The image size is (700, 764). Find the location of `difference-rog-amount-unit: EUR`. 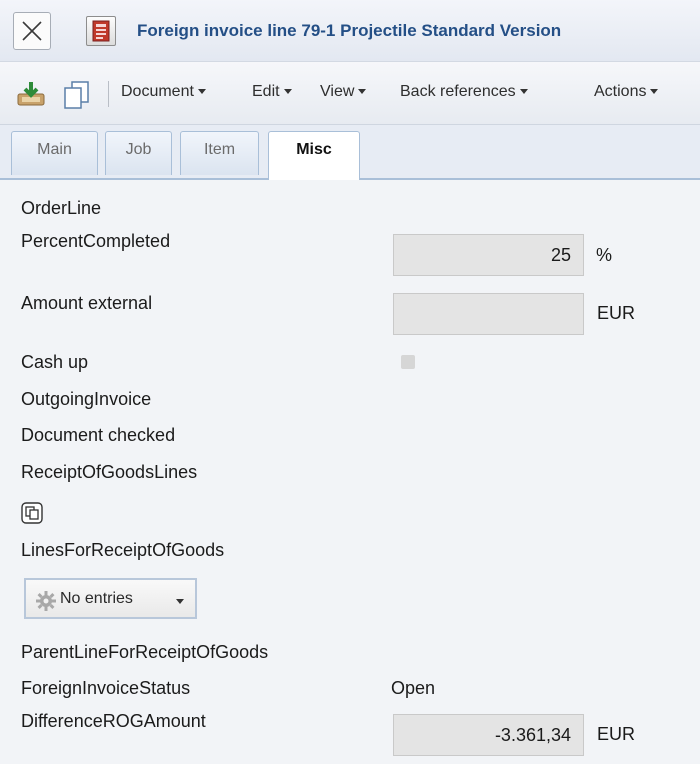

difference-rog-amount-unit: EUR is located at coordinates (616, 734).